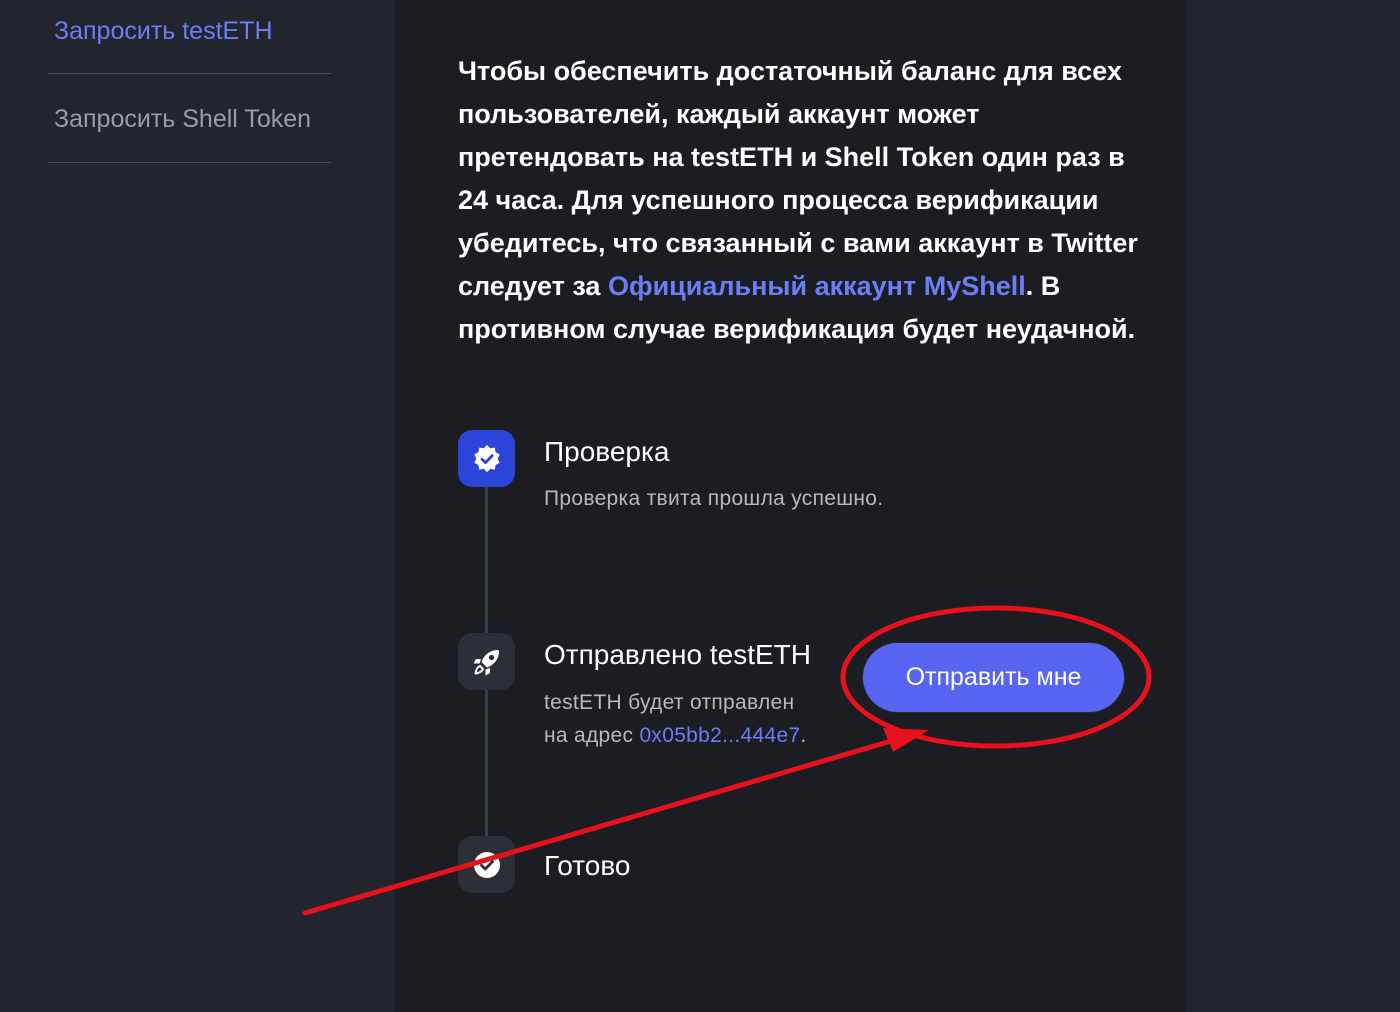 This screenshot has width=1400, height=1012. What do you see at coordinates (817, 286) in the screenshot?
I see `myshell-official-account-link: Официальный аккаунт MyShell` at bounding box center [817, 286].